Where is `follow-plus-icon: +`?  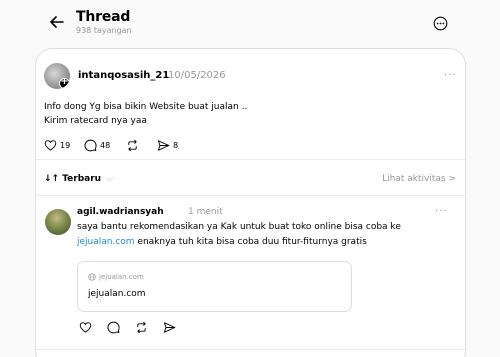
follow-plus-icon: + is located at coordinates (64, 82).